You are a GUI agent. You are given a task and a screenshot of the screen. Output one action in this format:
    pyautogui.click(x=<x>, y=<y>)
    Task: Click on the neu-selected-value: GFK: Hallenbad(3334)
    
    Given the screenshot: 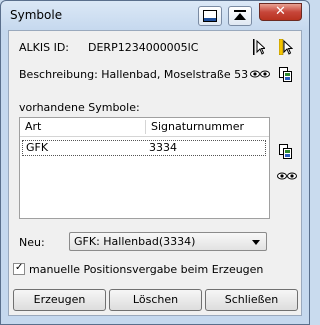 What is the action you would take?
    pyautogui.click(x=135, y=241)
    